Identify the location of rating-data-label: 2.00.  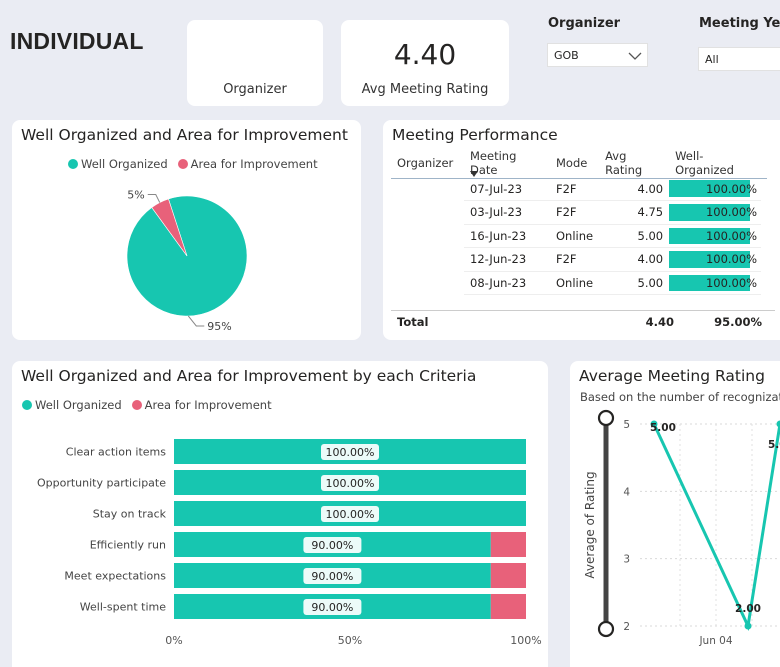
(748, 609).